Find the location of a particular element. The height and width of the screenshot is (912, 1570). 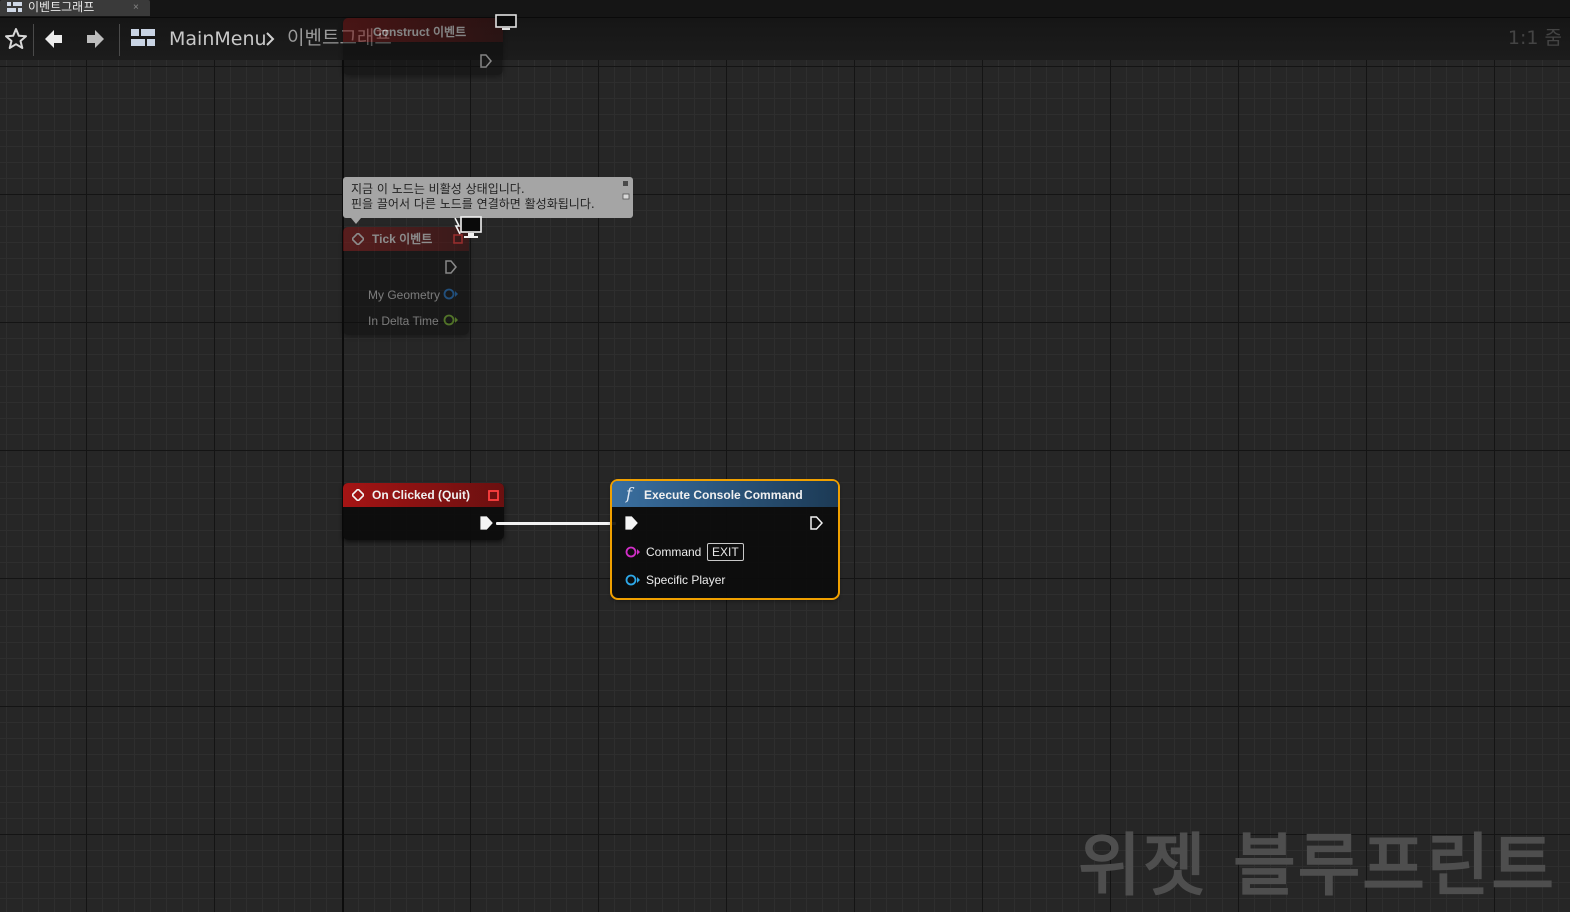

comment-tail is located at coordinates (356, 221).